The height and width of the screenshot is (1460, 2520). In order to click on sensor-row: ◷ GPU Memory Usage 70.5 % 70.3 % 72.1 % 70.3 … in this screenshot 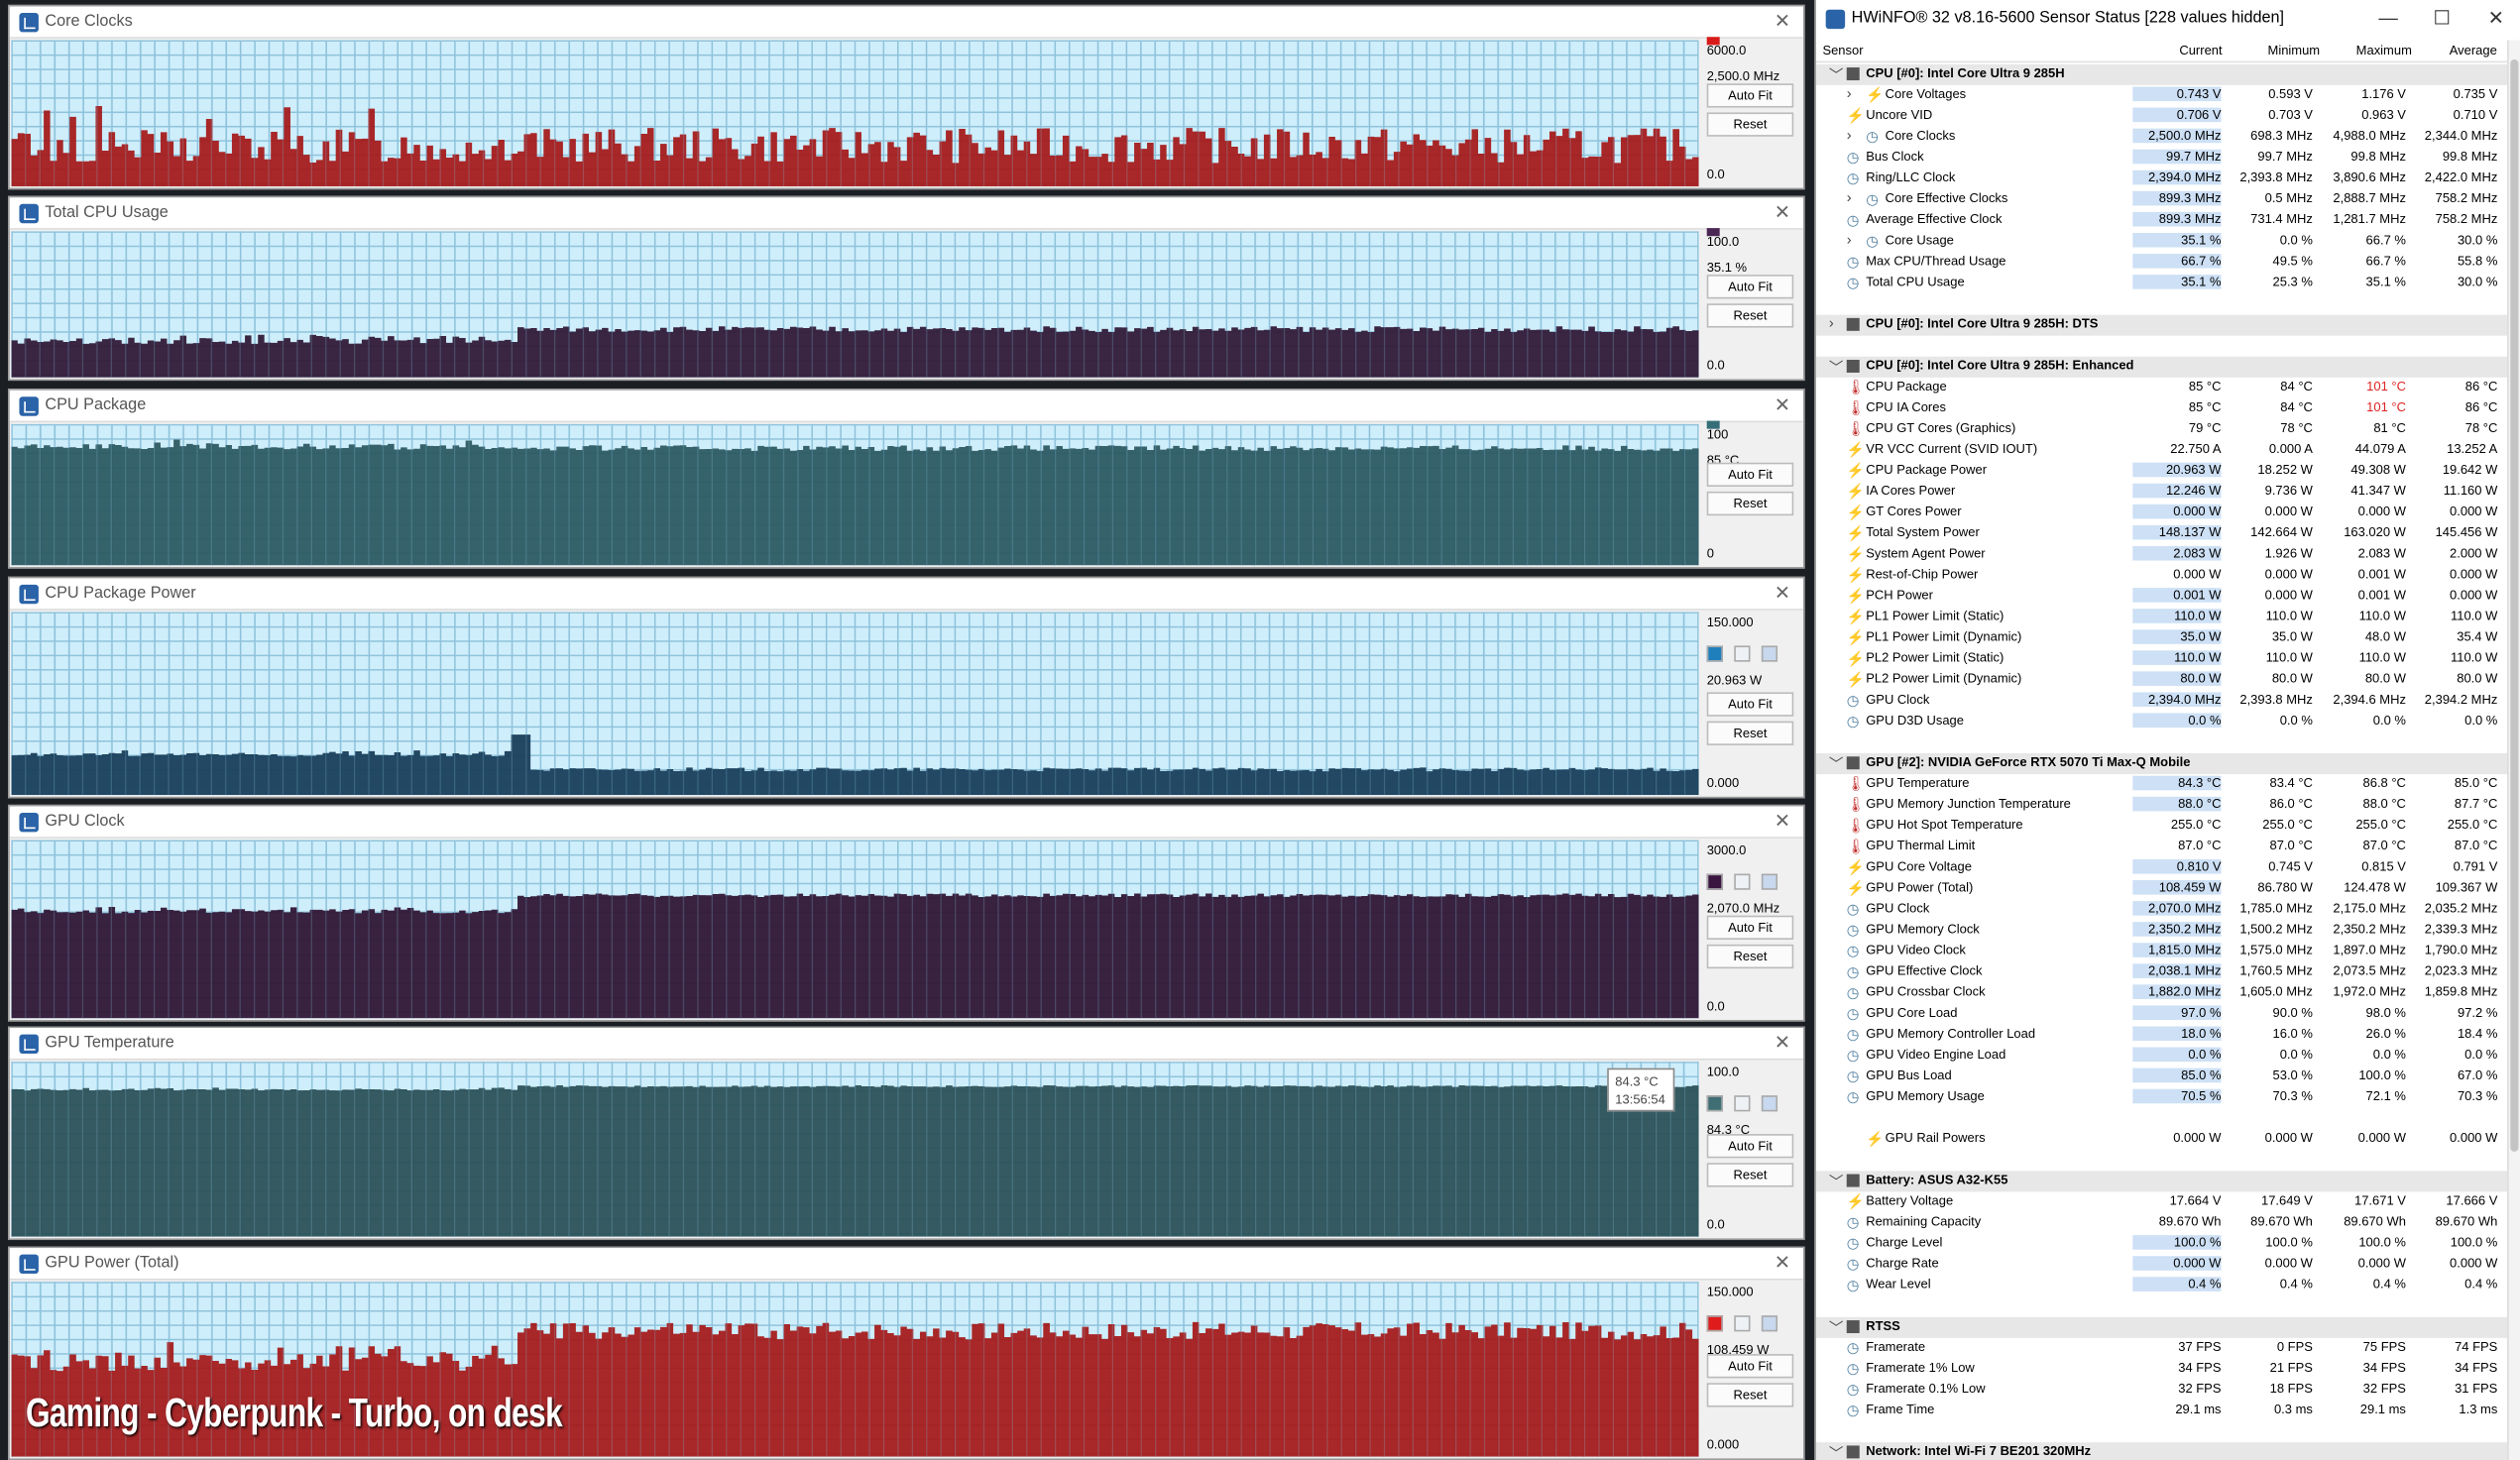, I will do `click(2161, 1098)`.